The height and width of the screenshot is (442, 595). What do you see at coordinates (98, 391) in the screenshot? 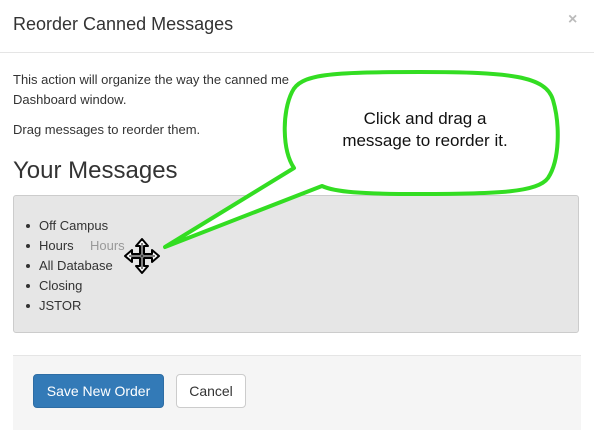
I see `save-new-order-button: Save New Order` at bounding box center [98, 391].